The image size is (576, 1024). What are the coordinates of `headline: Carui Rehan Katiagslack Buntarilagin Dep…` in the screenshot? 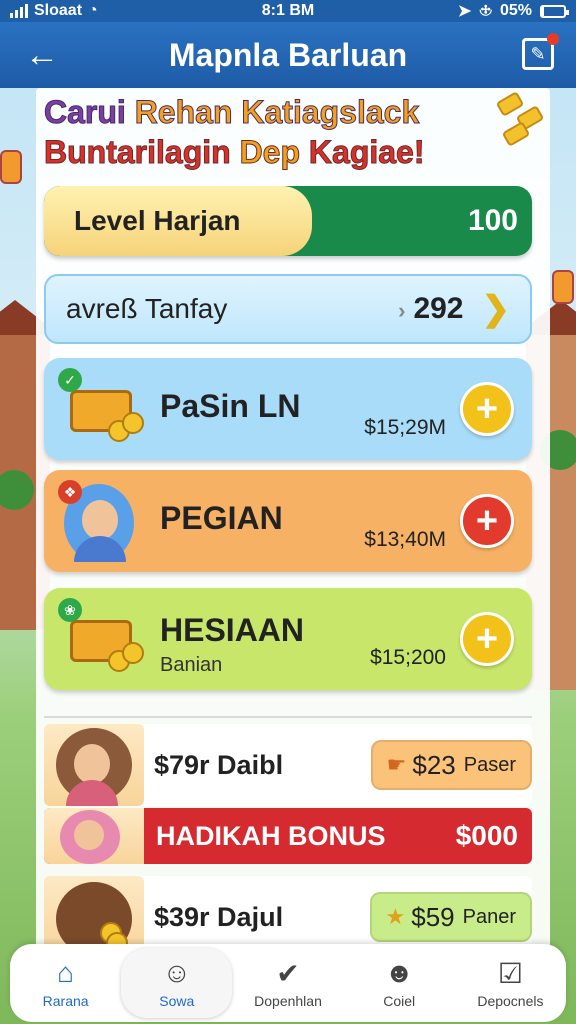 It's located at (294, 132).